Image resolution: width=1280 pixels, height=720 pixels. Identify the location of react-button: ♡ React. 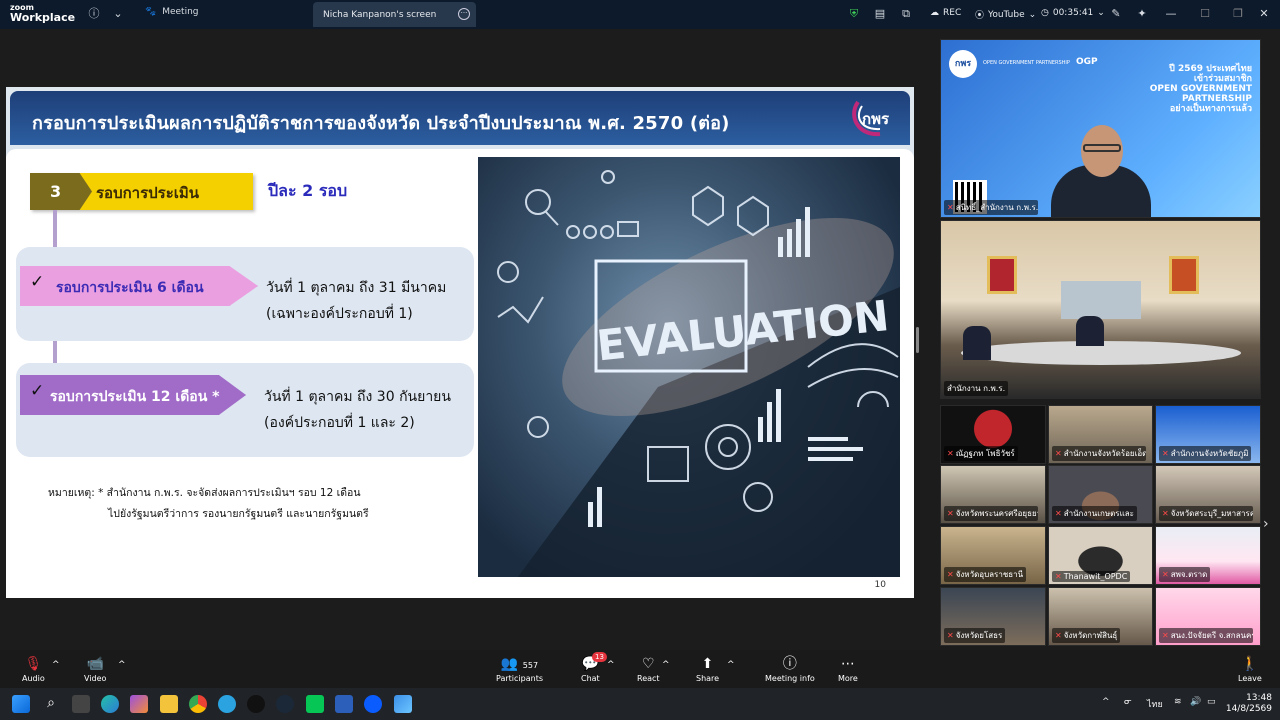
(648, 669).